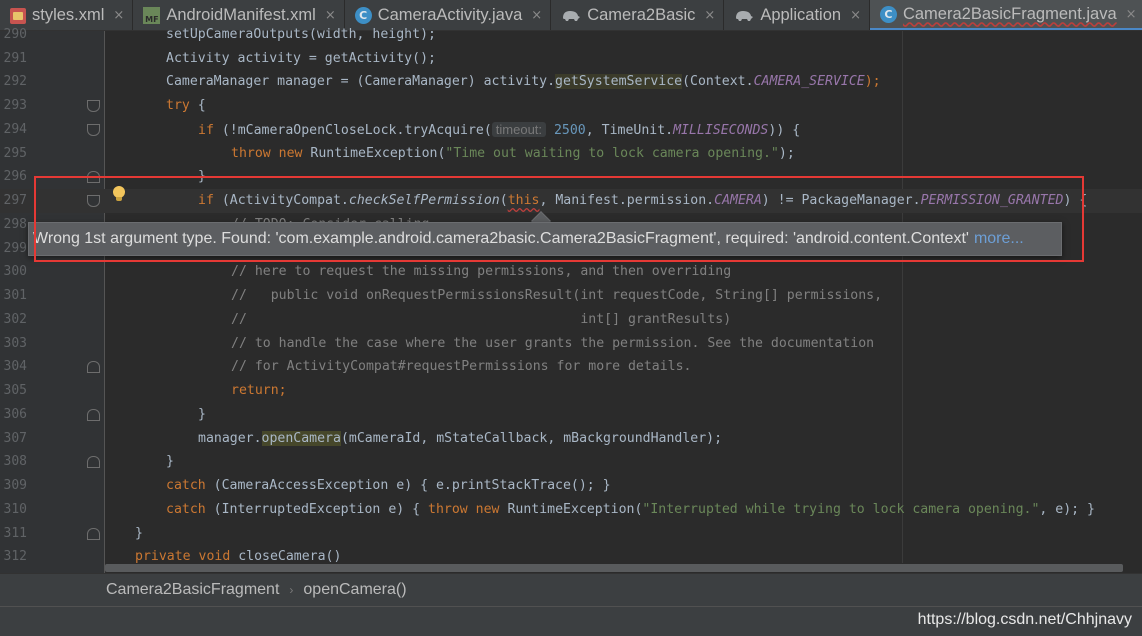  What do you see at coordinates (519, 129) in the screenshot?
I see `parameter-hint: timeout:` at bounding box center [519, 129].